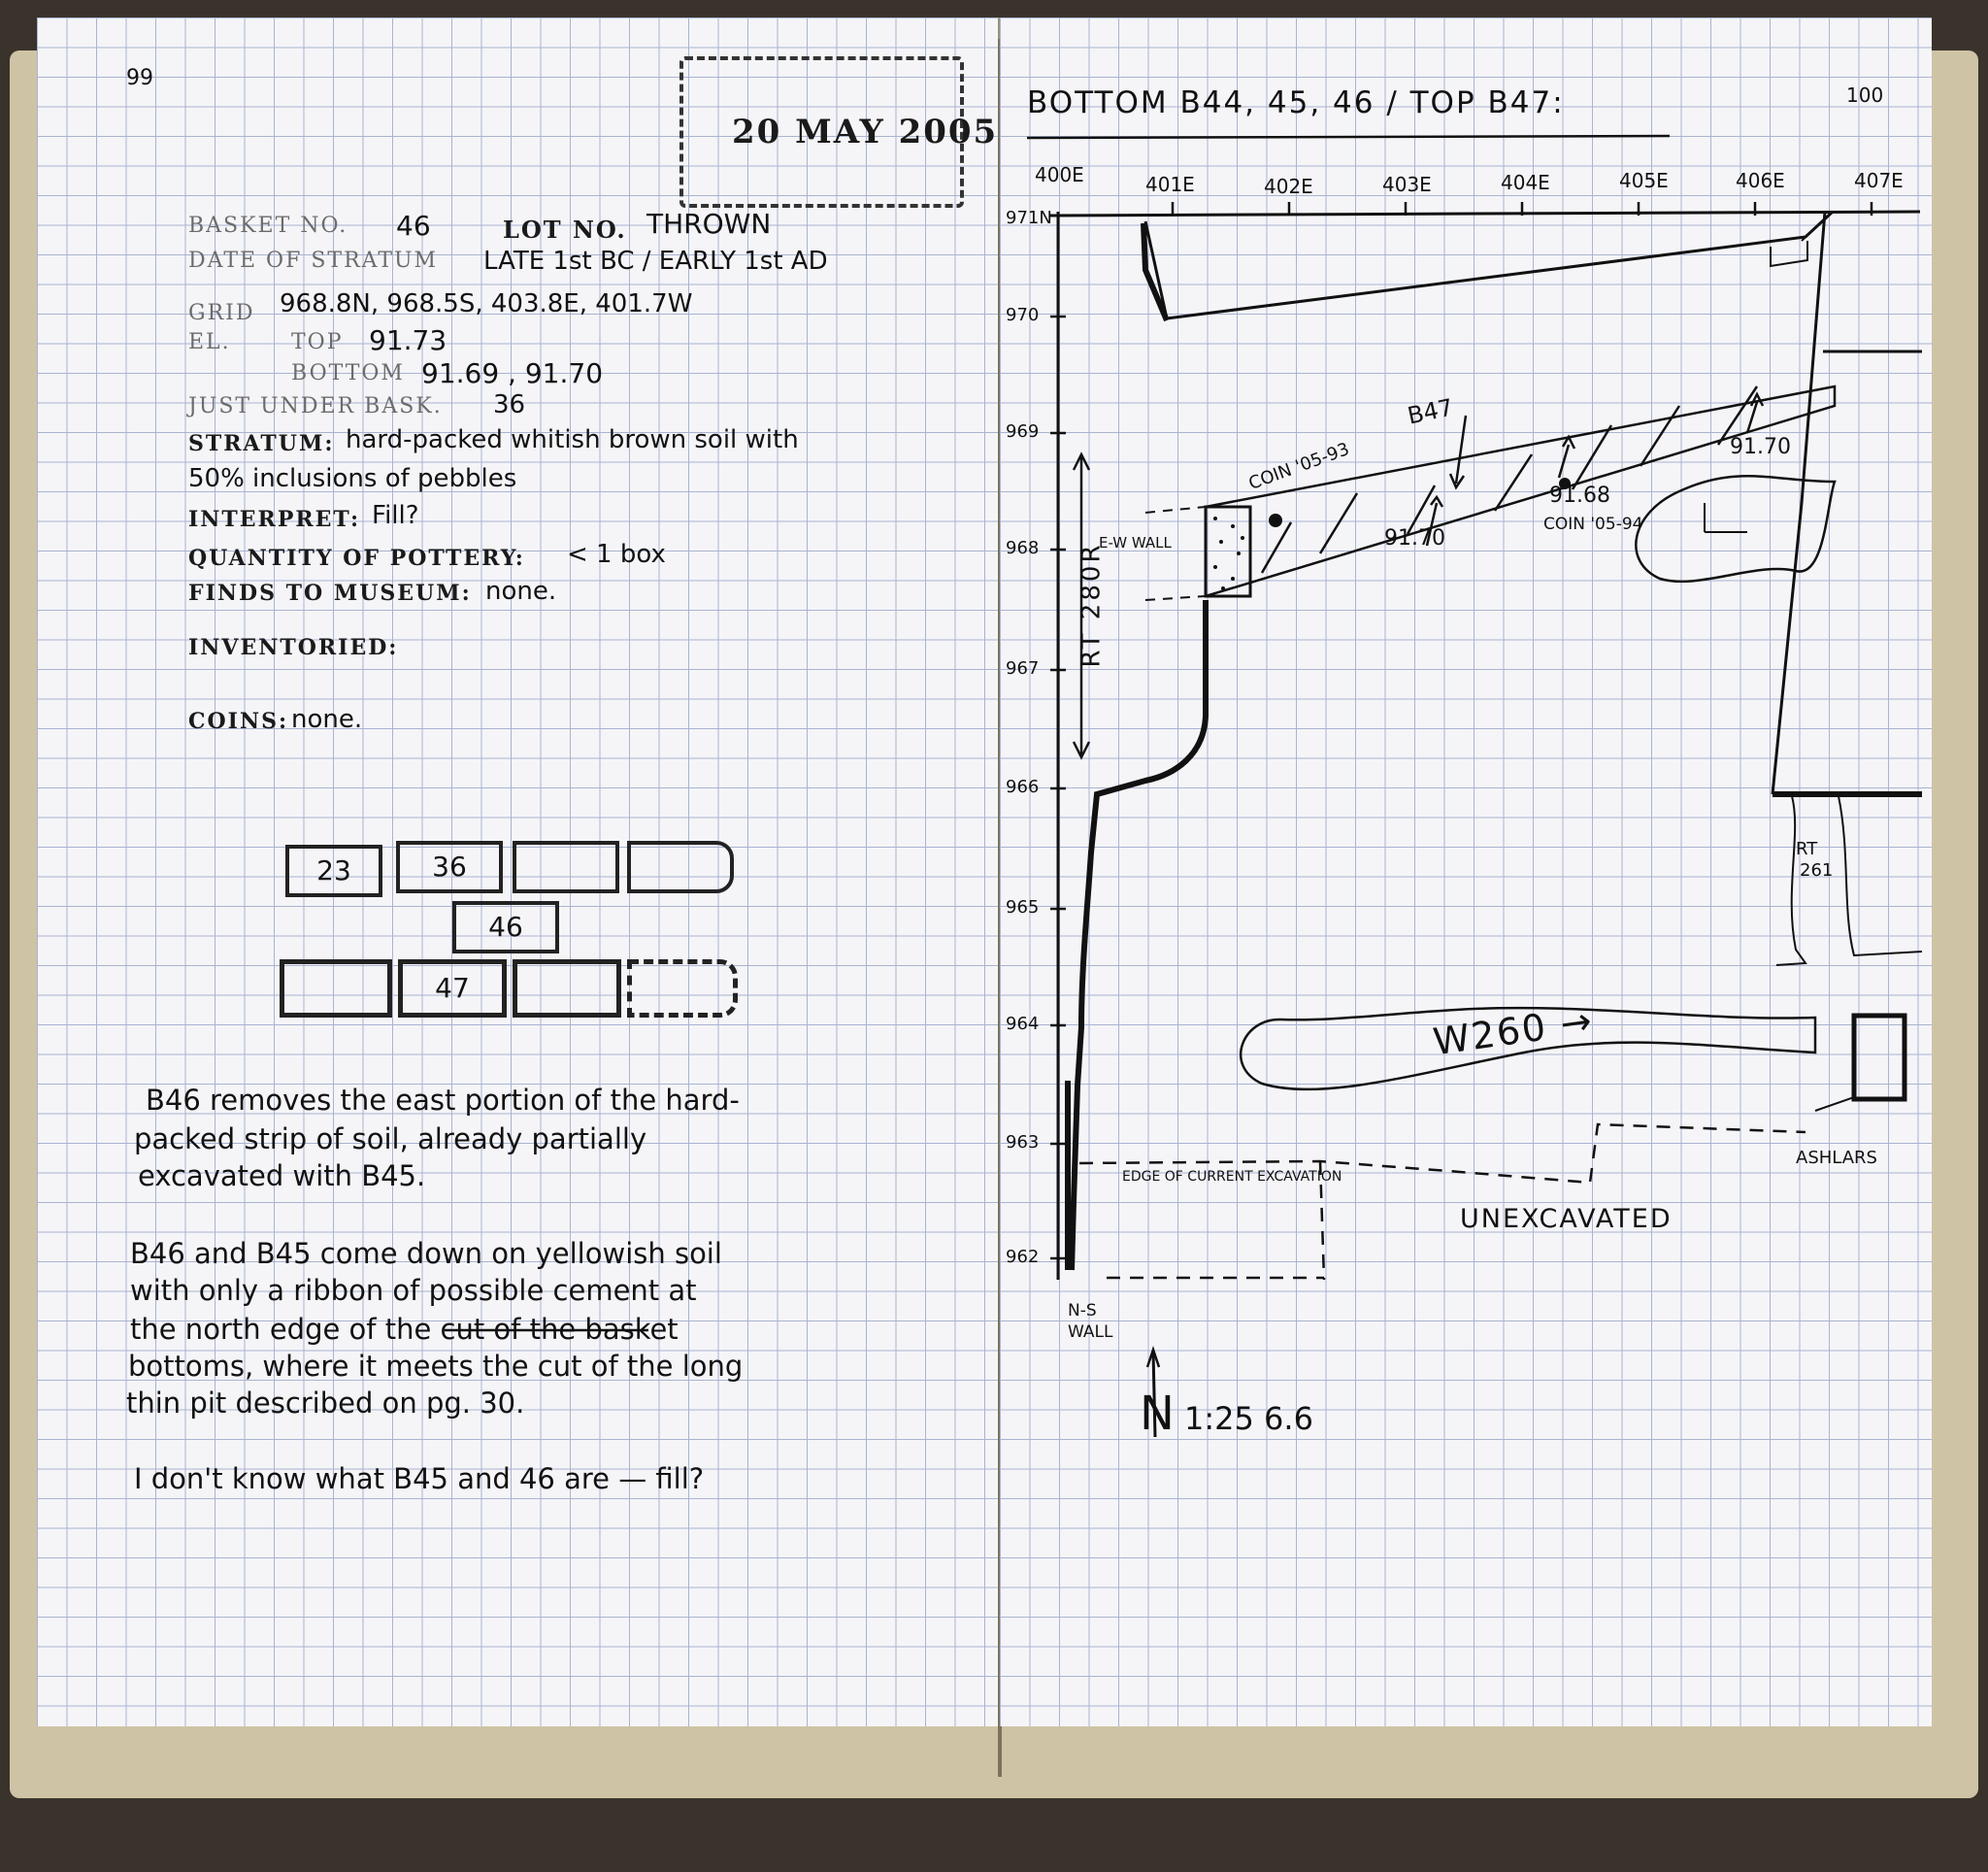  What do you see at coordinates (547, 1330) in the screenshot?
I see `strike-through` at bounding box center [547, 1330].